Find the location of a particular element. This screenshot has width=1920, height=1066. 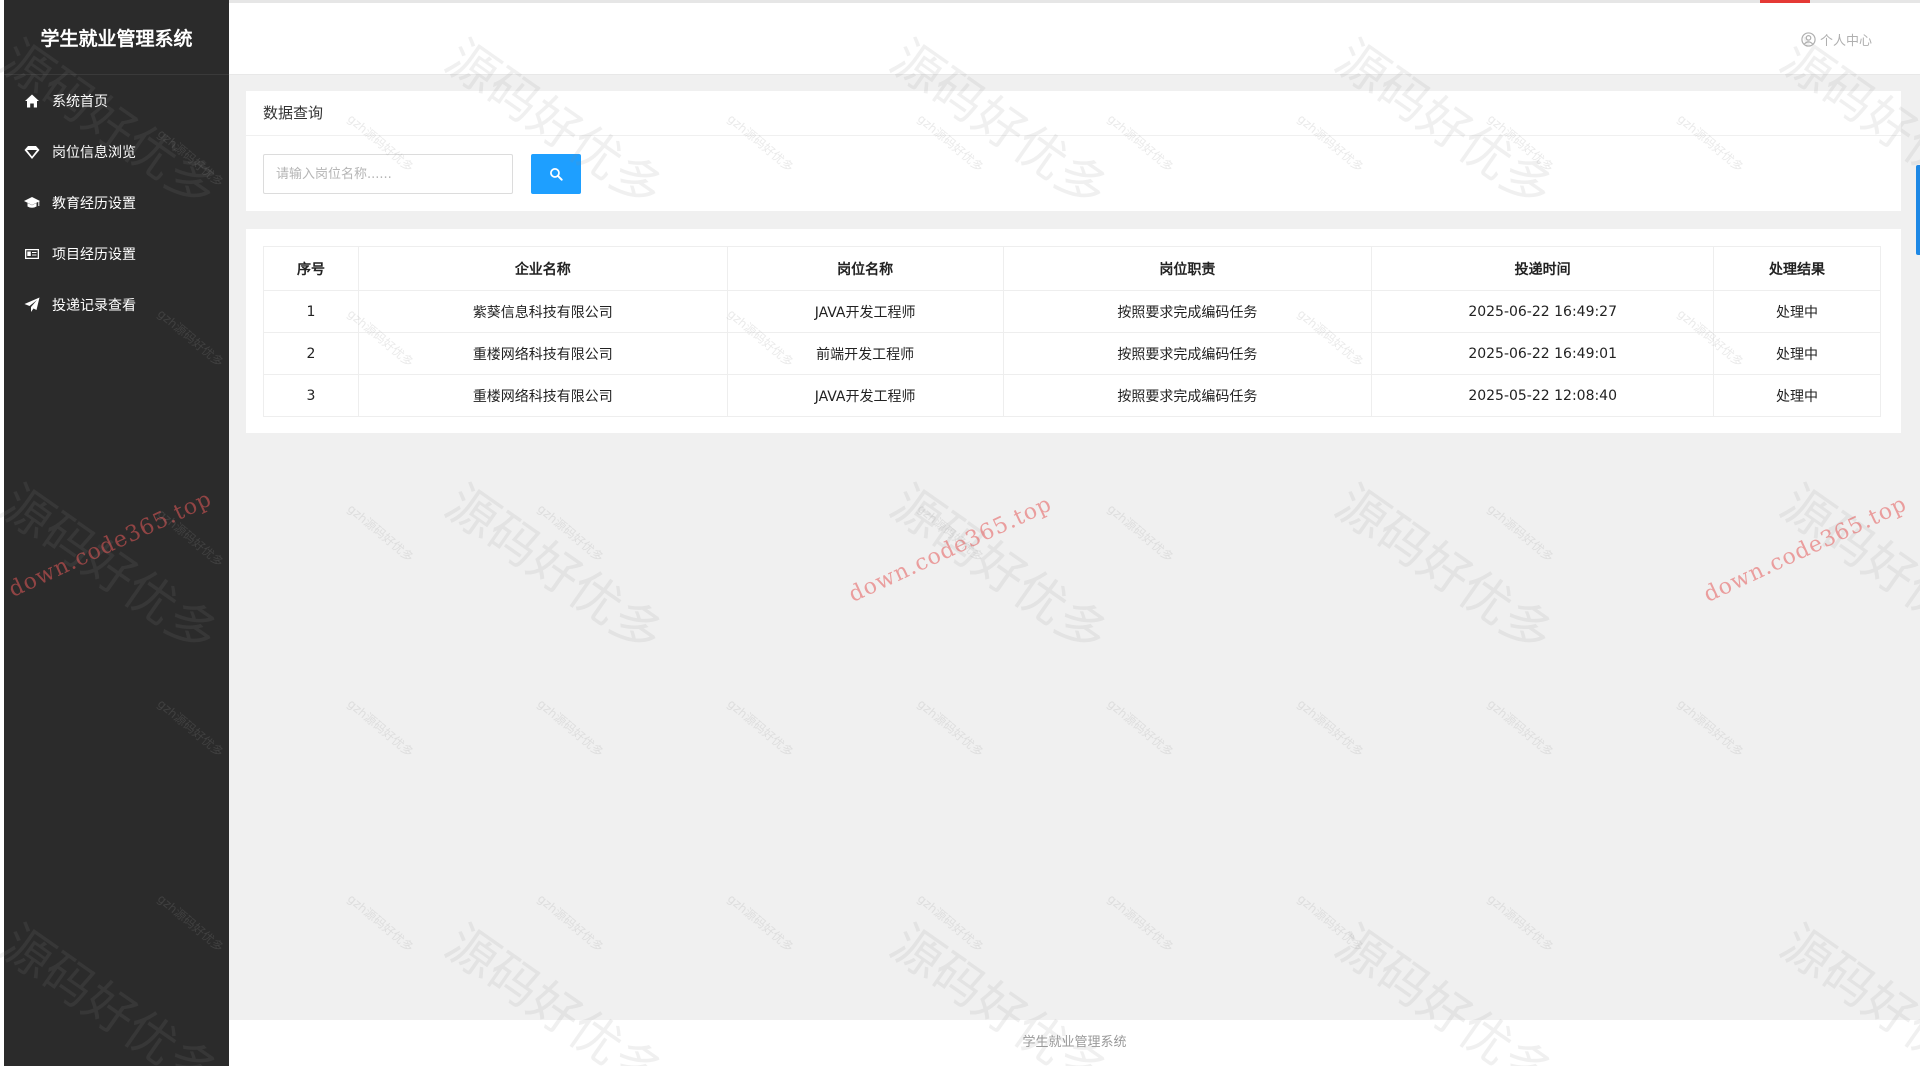

column-header: 投递时间 is located at coordinates (1543, 268).